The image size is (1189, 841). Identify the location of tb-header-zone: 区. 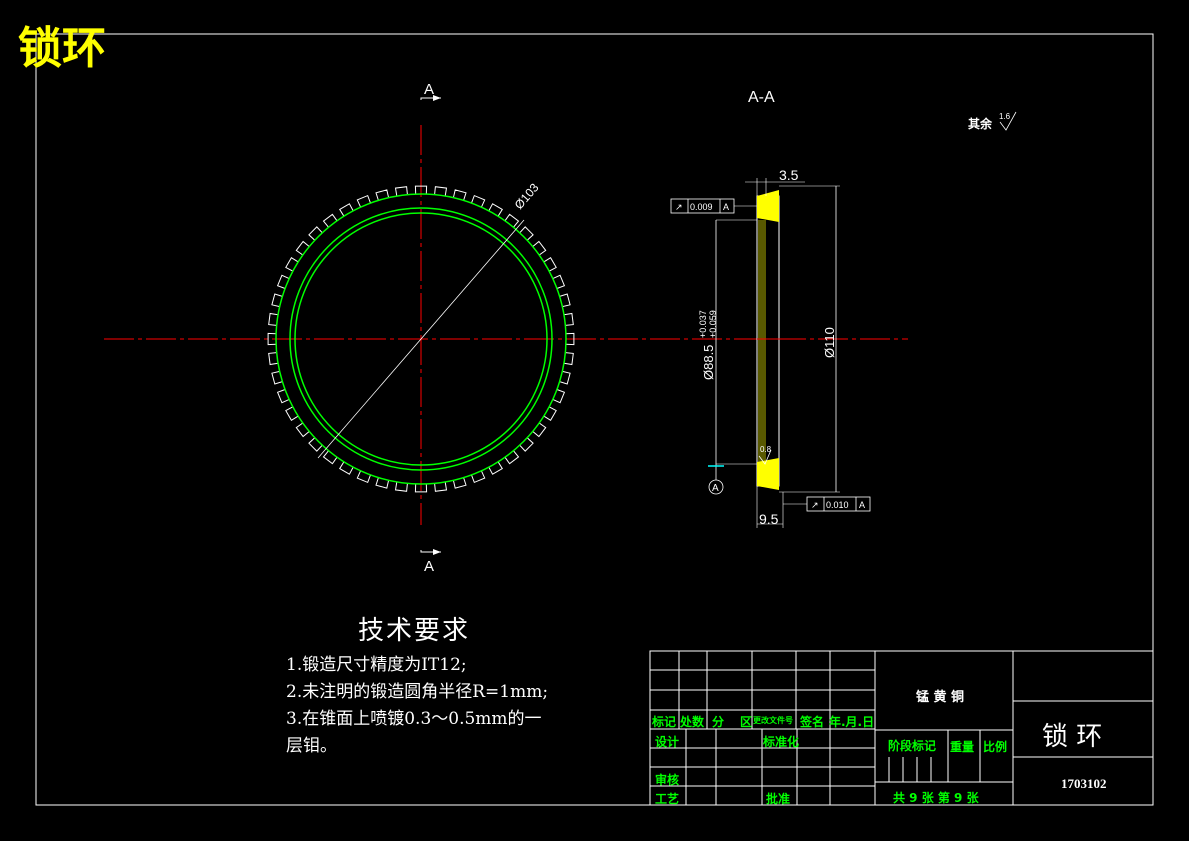
(746, 722).